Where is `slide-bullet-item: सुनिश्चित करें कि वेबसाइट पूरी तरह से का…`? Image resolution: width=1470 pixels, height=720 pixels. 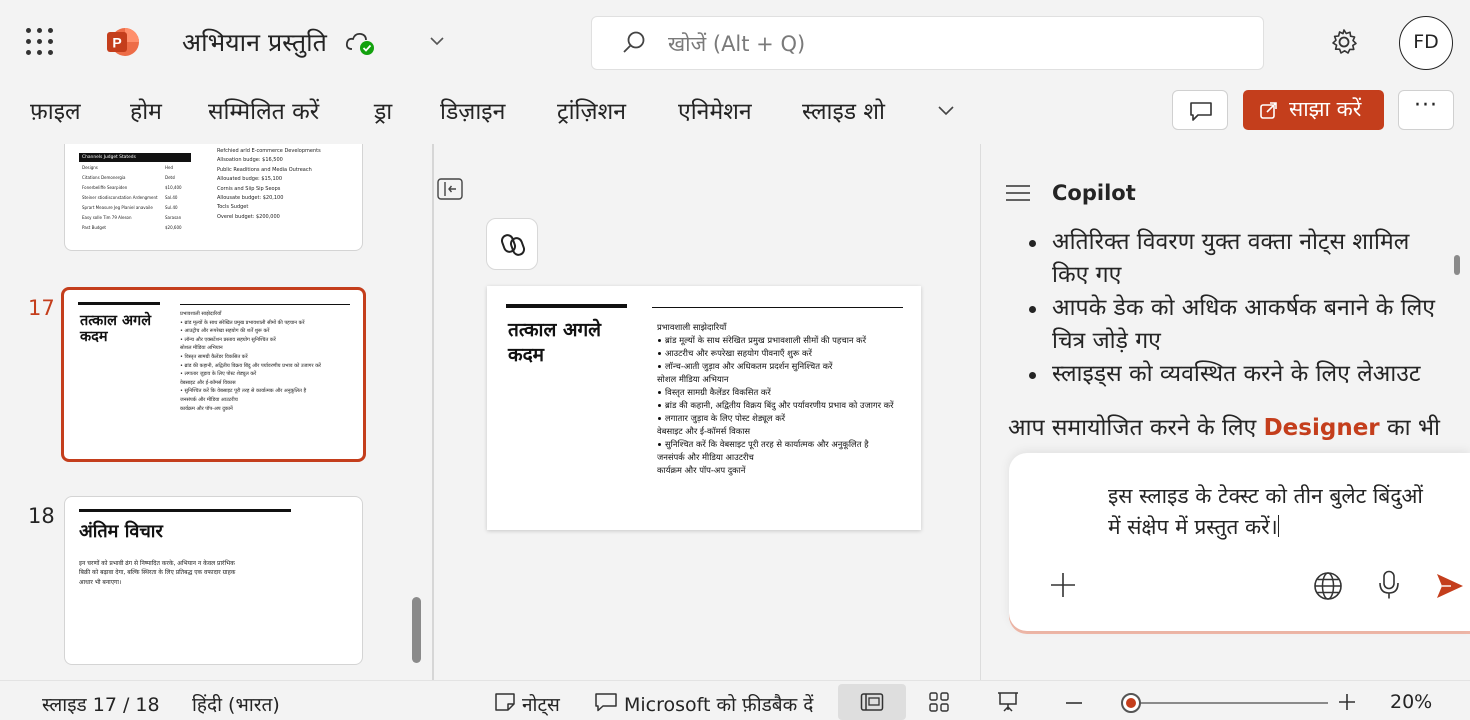 slide-bullet-item: सुनिश्चित करें कि वेबसाइट पूरी तरह से का… is located at coordinates (784, 444).